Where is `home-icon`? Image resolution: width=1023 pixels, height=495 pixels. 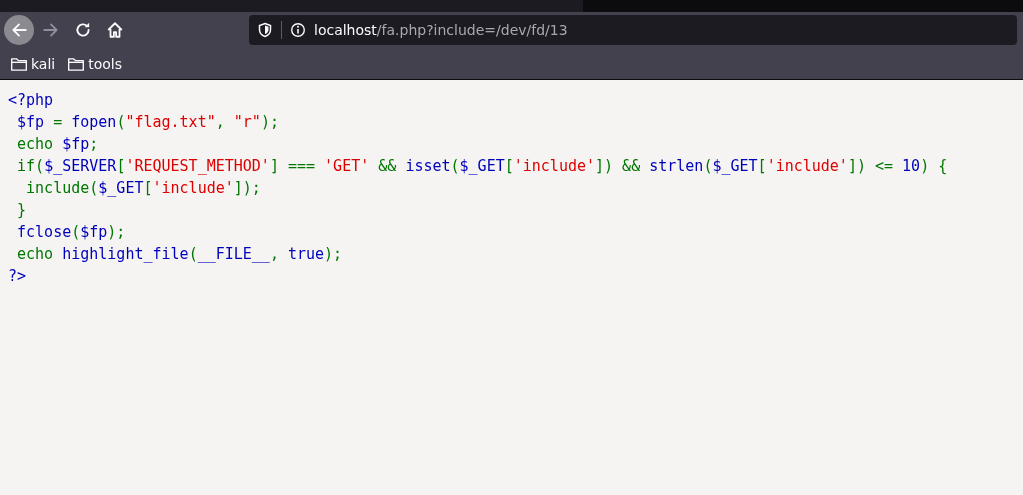 home-icon is located at coordinates (115, 30).